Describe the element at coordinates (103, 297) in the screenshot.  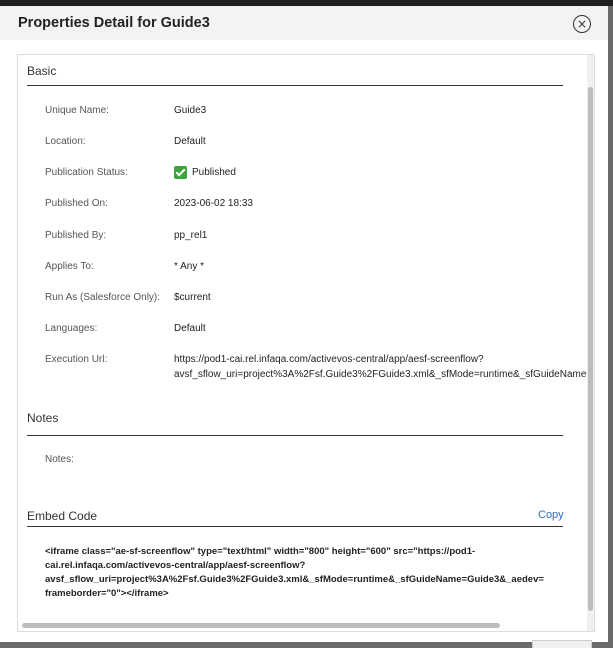
I see `run-as-label: Run As (Salesforce Only):` at that location.